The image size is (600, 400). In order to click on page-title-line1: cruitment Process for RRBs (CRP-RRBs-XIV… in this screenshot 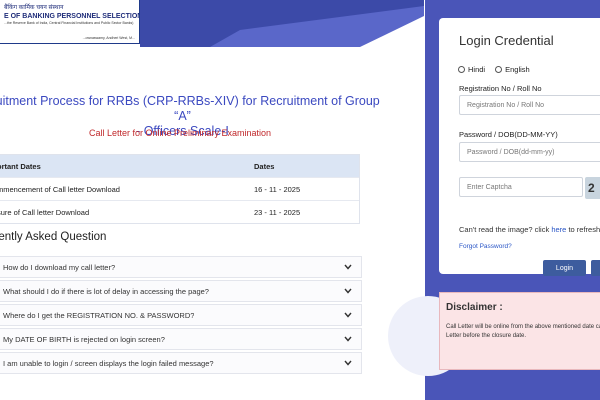, I will do `click(190, 108)`.